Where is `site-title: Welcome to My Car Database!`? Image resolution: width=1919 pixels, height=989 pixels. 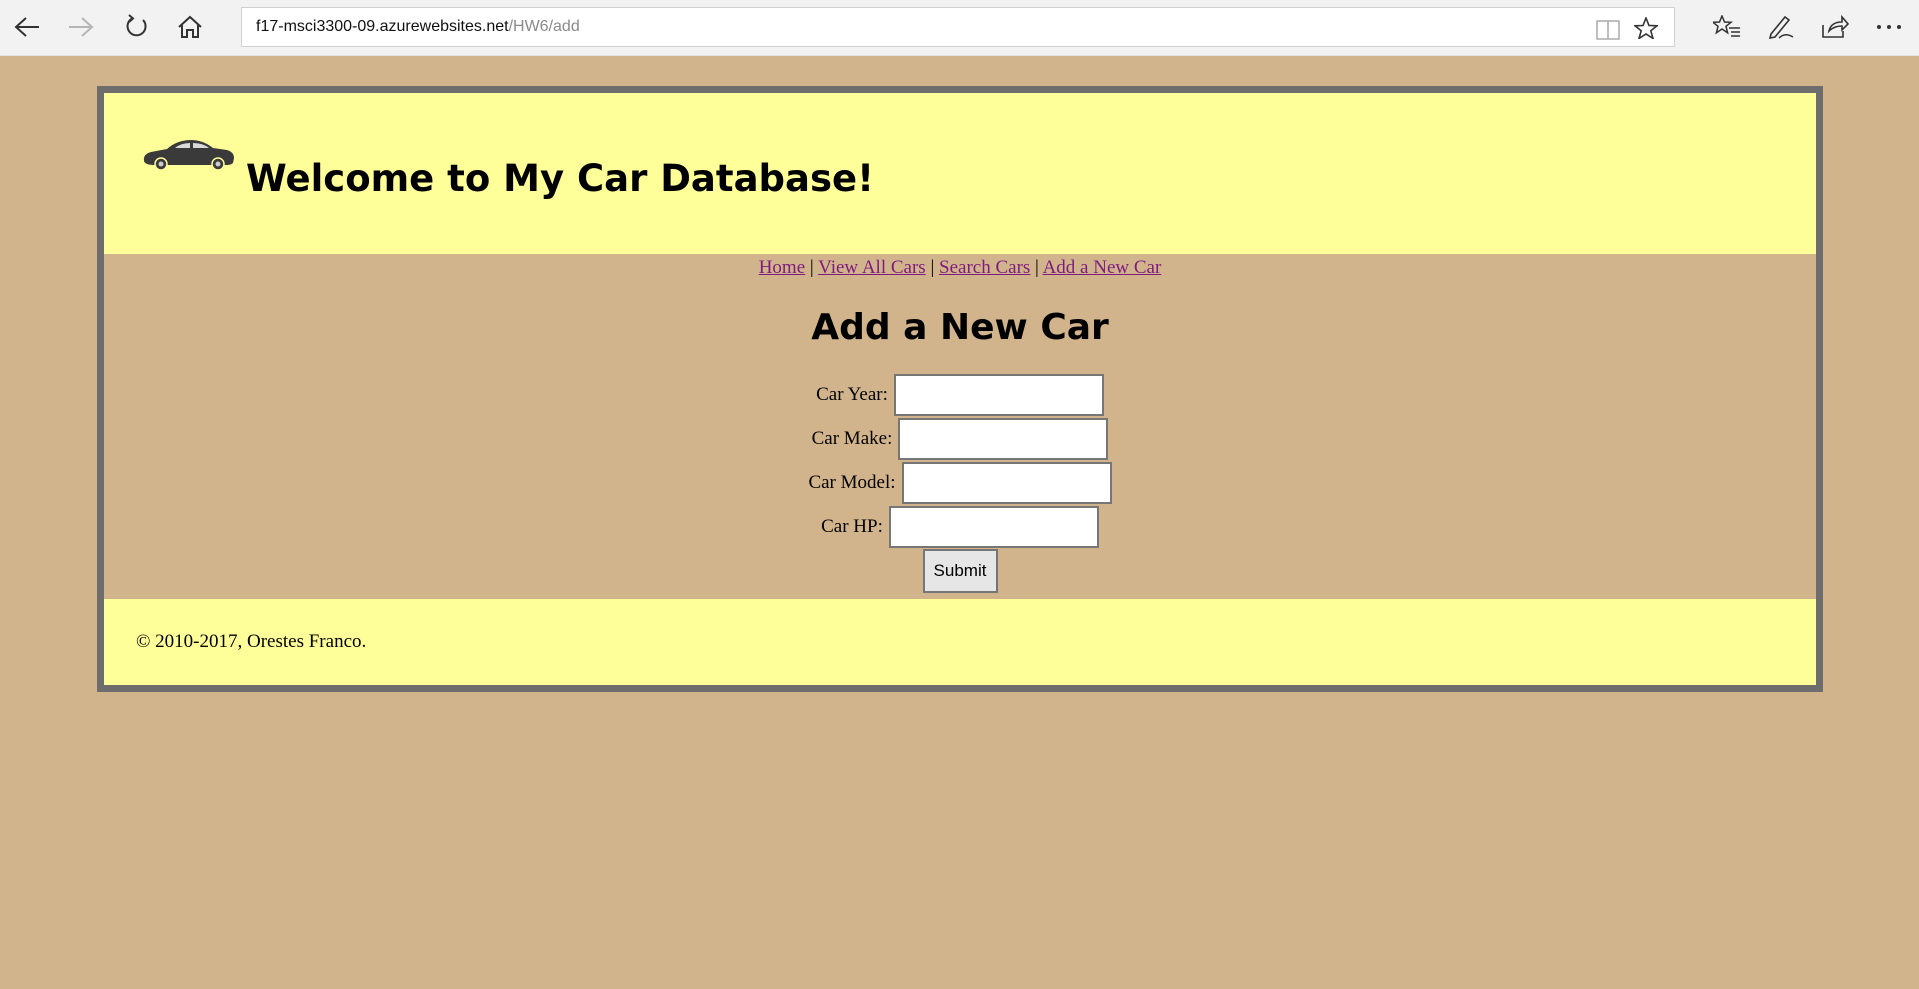
site-title: Welcome to My Car Database! is located at coordinates (560, 178).